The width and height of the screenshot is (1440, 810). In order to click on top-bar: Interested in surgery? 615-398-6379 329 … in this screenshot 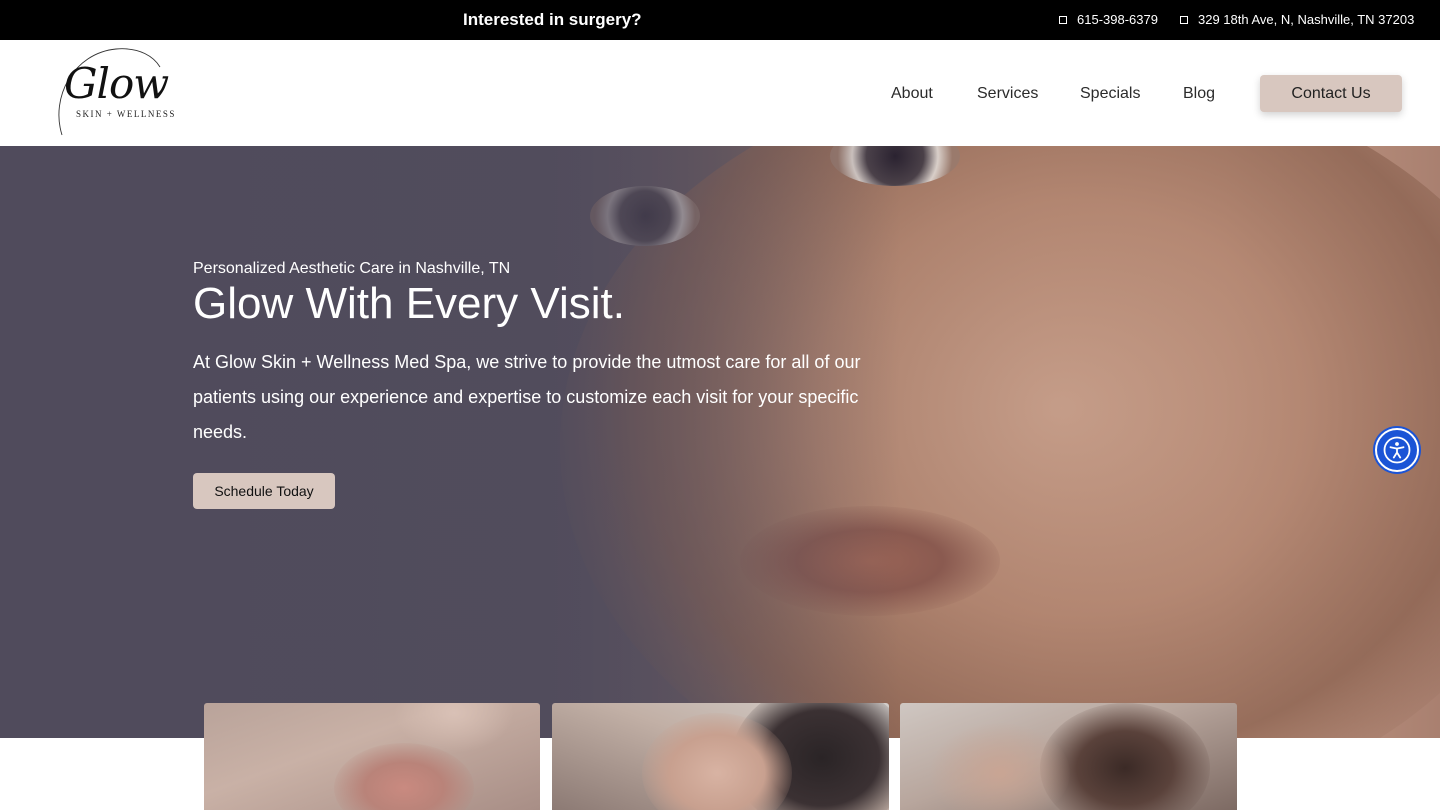, I will do `click(720, 20)`.